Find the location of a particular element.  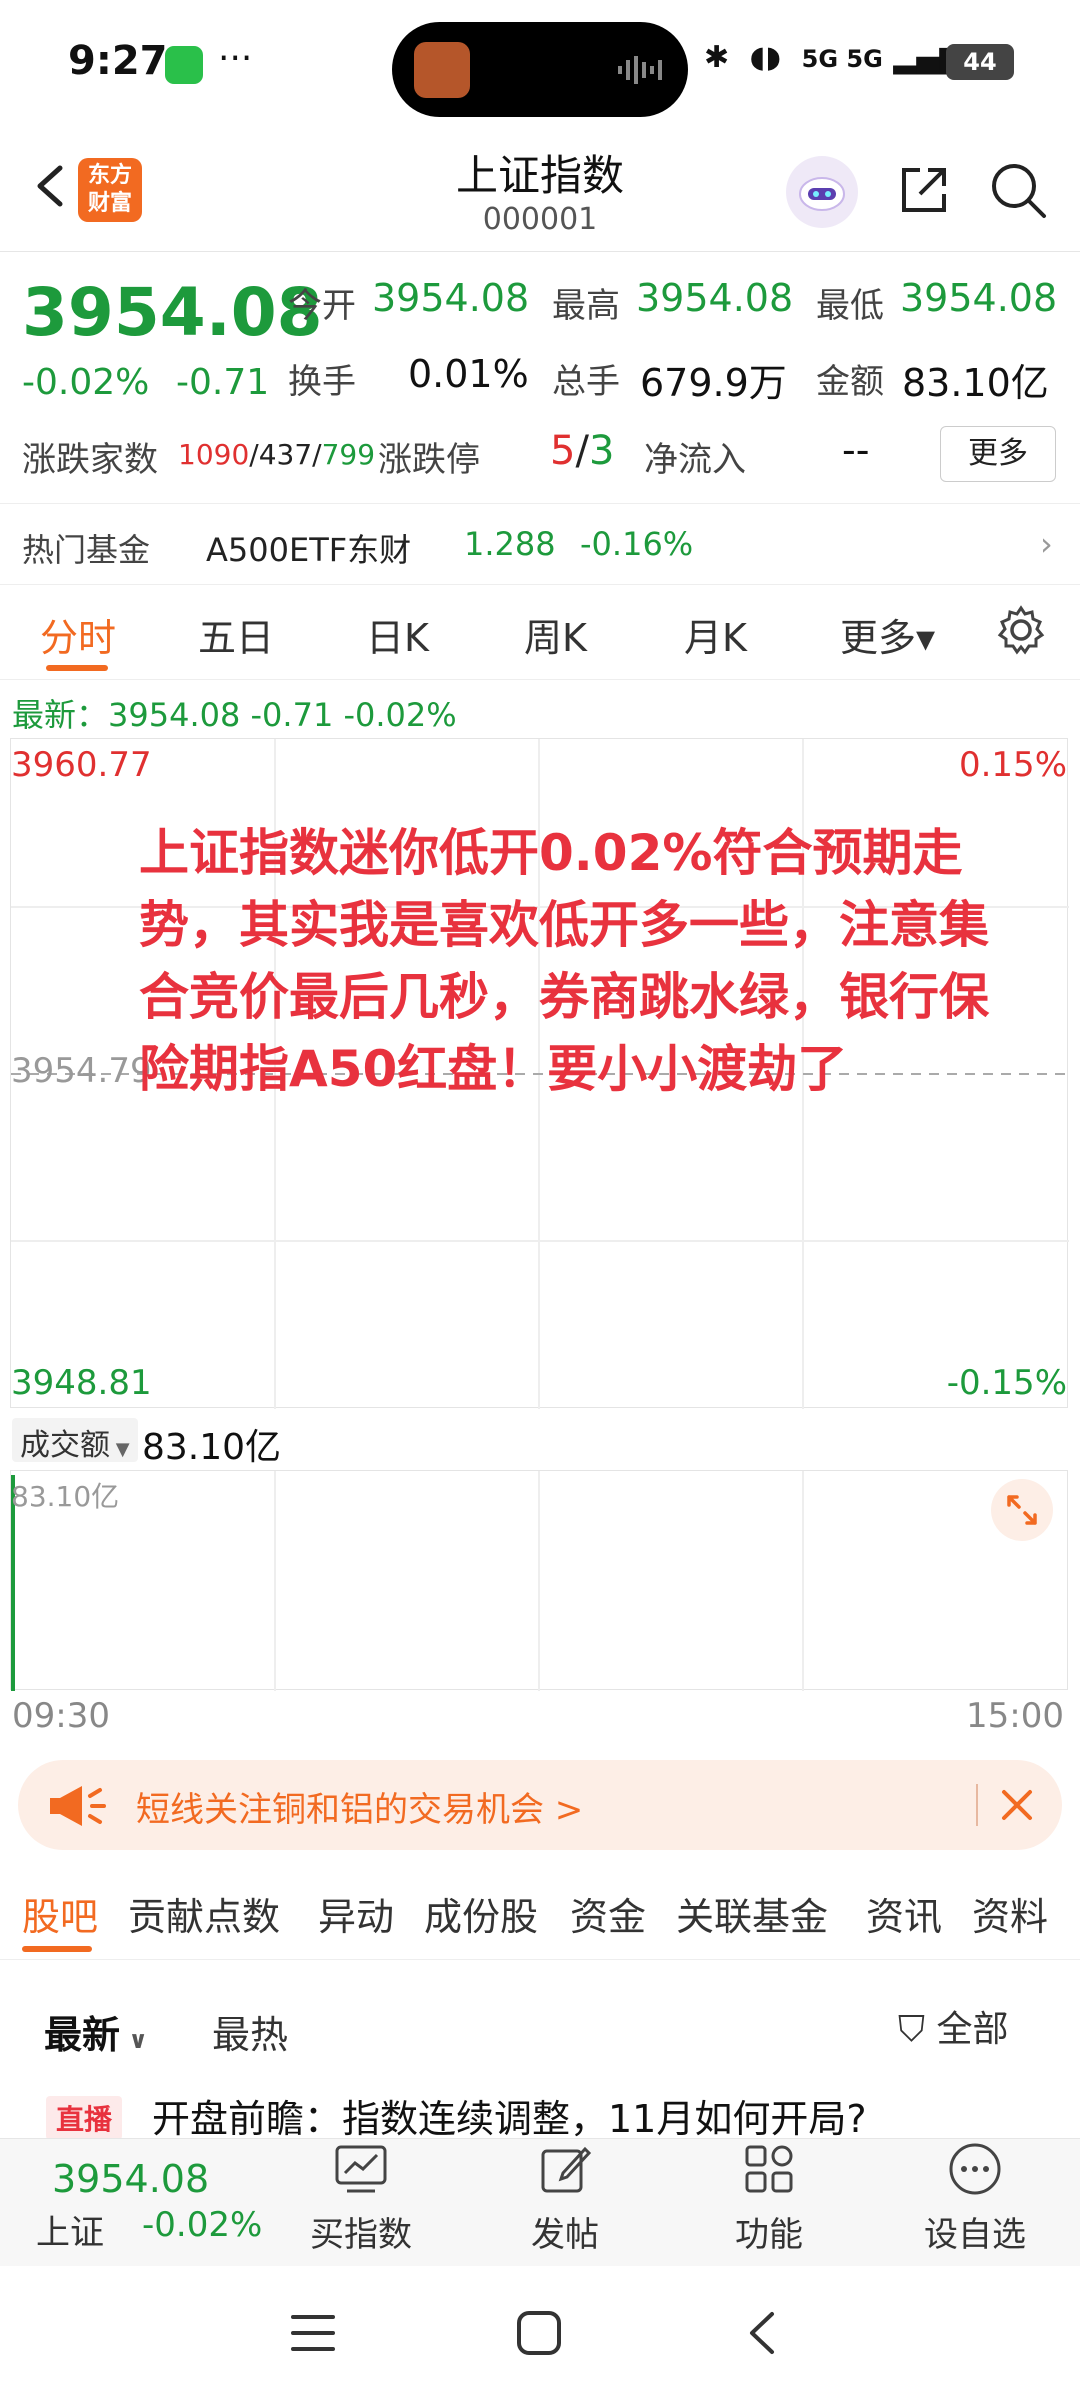

search-icon is located at coordinates (1018, 190).